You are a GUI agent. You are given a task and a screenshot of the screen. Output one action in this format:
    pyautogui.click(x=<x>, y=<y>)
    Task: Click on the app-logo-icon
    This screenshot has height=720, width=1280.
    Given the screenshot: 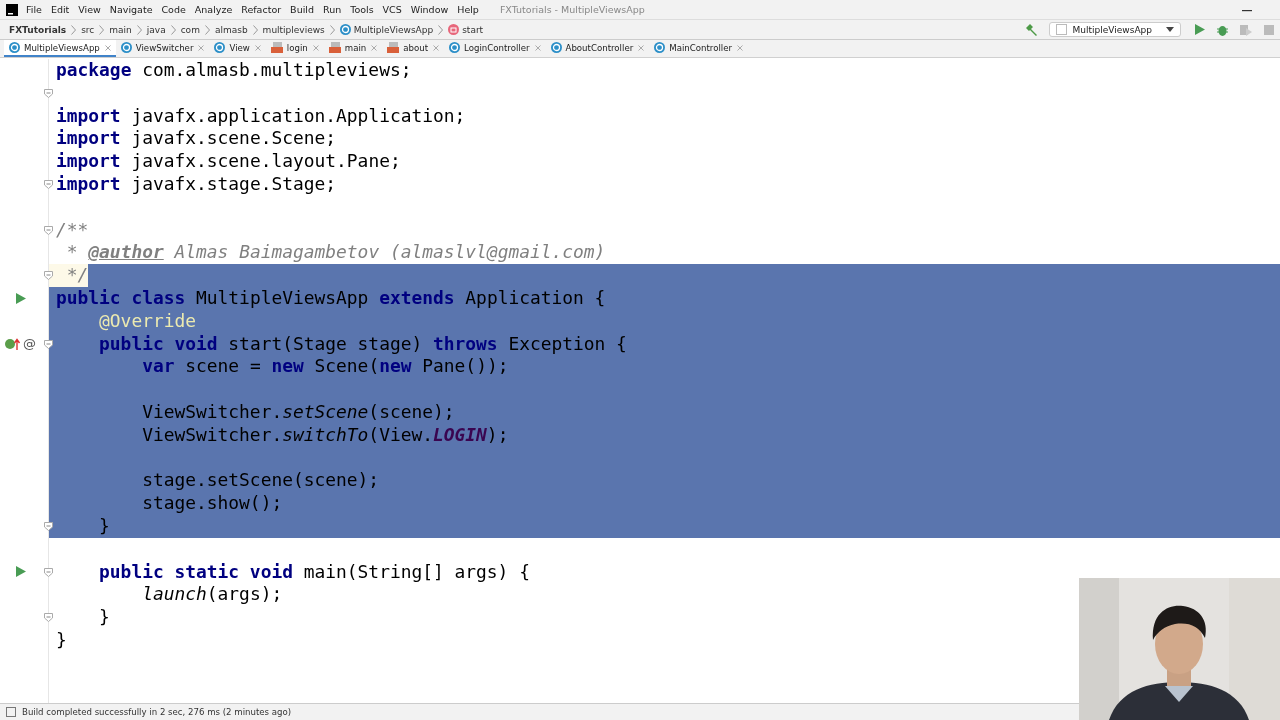 What is the action you would take?
    pyautogui.click(x=12, y=9)
    